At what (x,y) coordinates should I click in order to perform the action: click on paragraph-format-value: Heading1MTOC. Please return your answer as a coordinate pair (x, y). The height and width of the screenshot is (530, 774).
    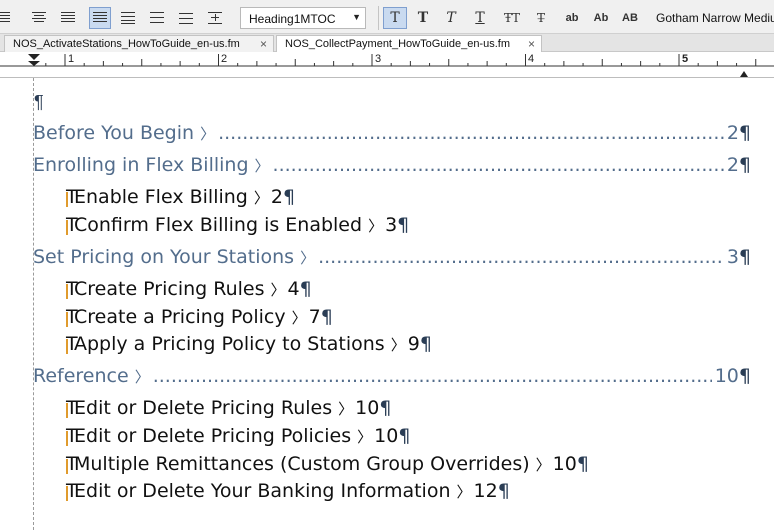
    Looking at the image, I should click on (292, 19).